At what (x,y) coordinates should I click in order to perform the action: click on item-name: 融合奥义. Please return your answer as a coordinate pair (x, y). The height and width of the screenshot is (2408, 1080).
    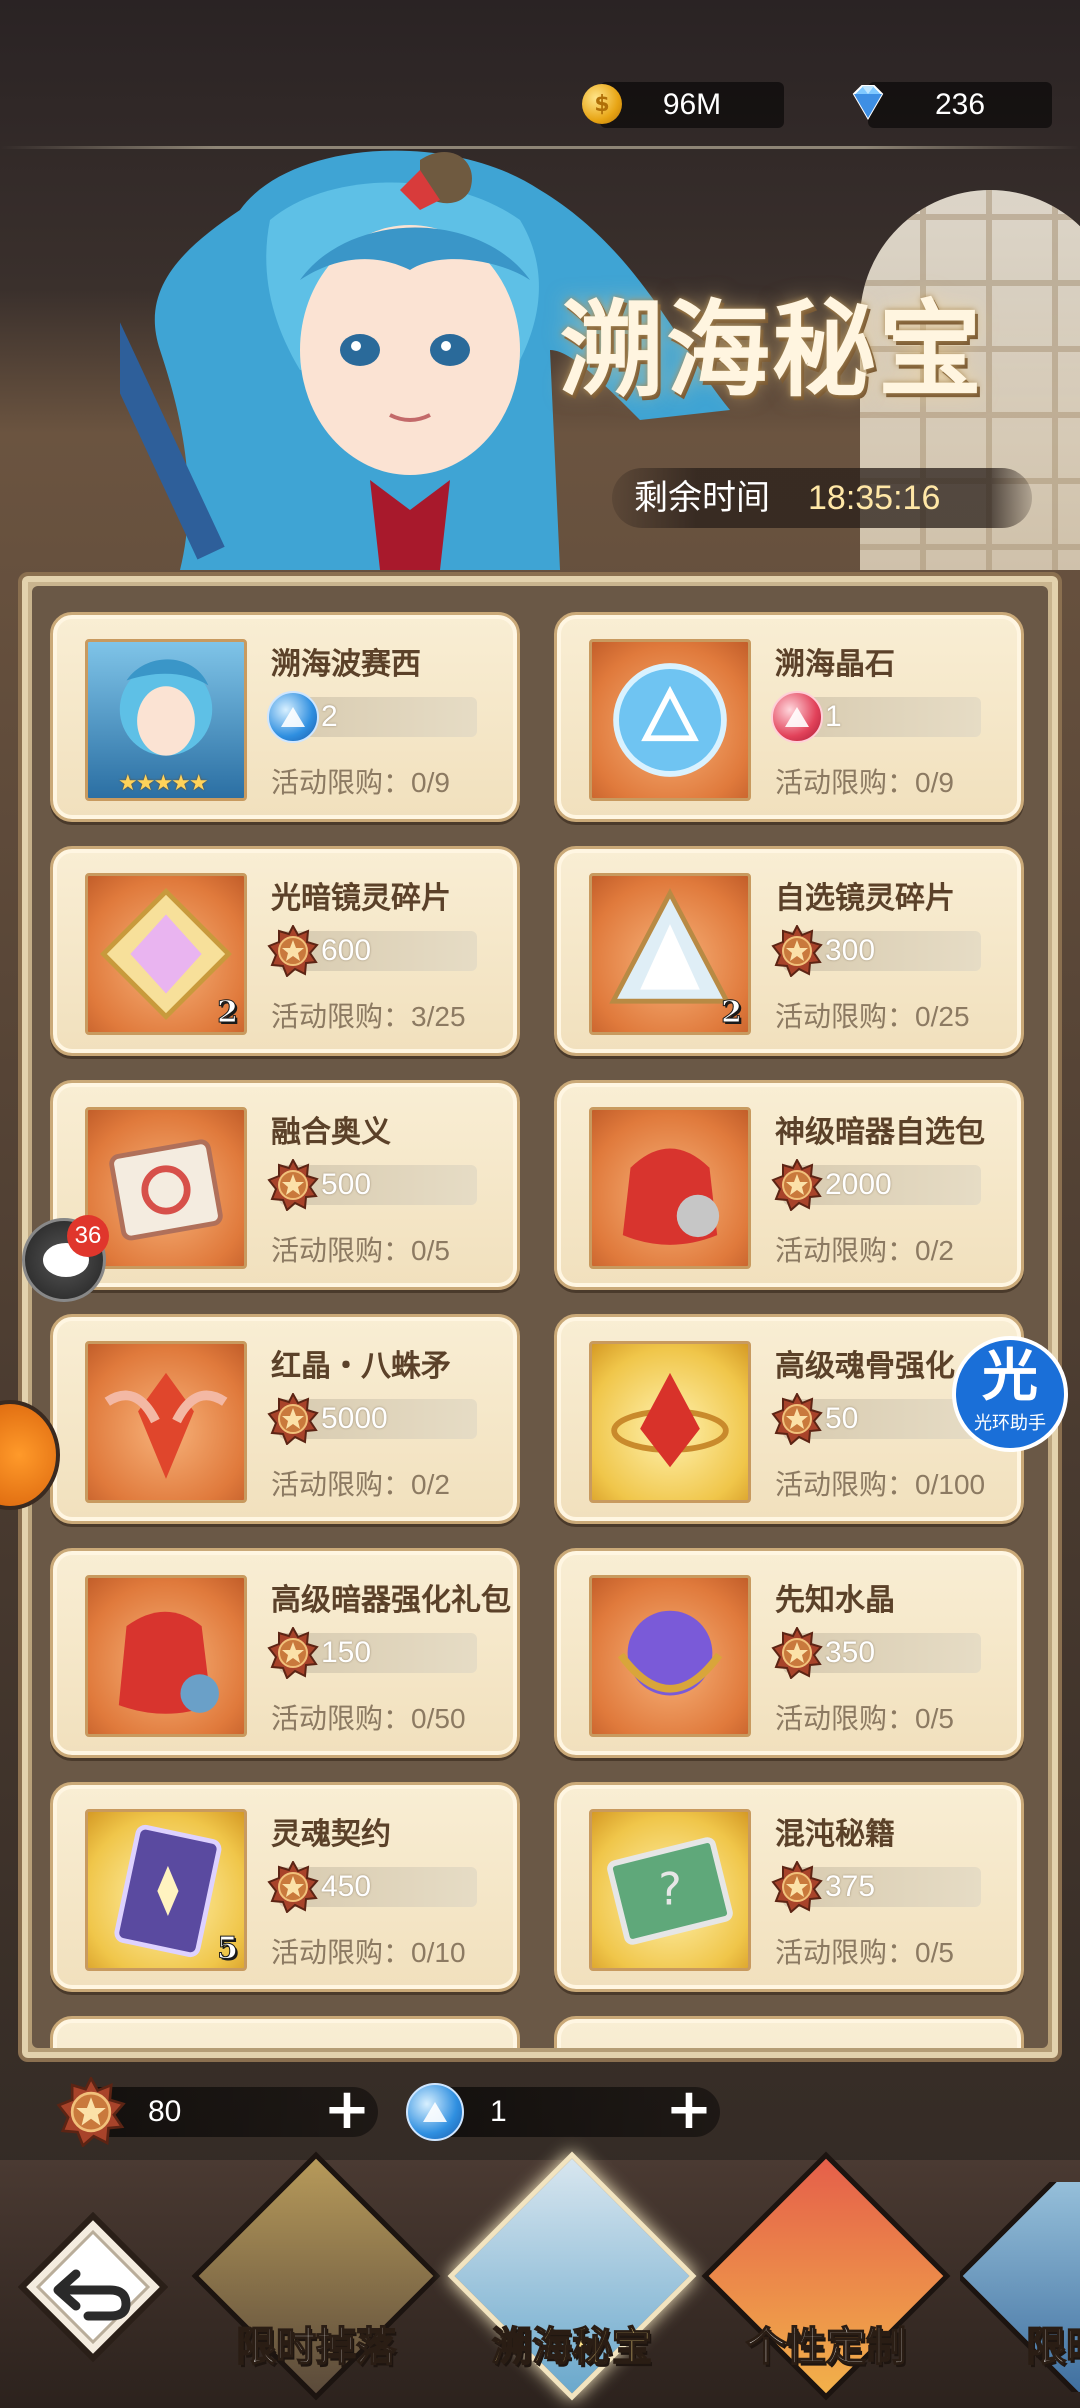
    Looking at the image, I should click on (331, 1132).